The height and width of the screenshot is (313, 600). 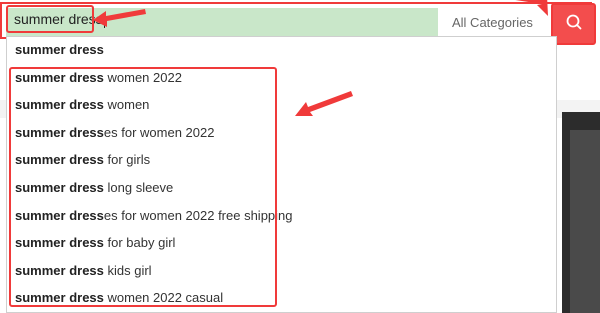 I want to click on search-button, so click(x=573, y=24).